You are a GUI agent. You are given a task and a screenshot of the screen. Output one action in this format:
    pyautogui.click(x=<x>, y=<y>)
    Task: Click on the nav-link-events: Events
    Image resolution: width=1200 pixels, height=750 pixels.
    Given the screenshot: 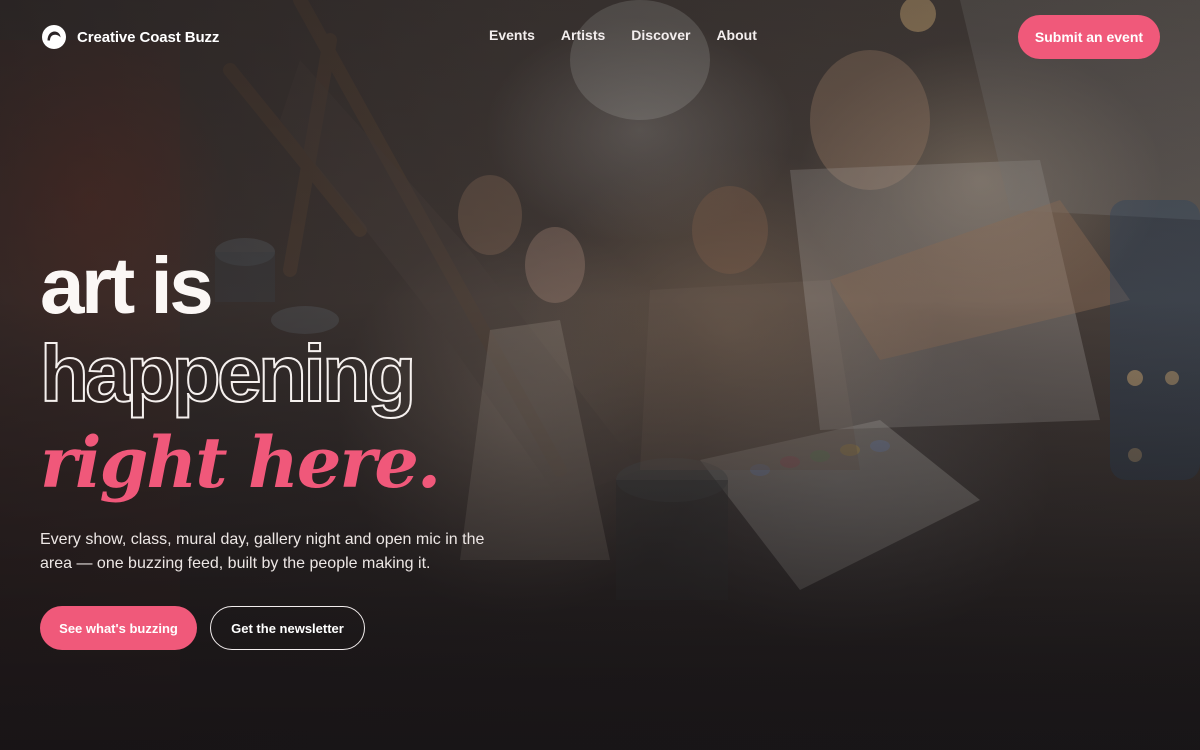 What is the action you would take?
    pyautogui.click(x=512, y=35)
    